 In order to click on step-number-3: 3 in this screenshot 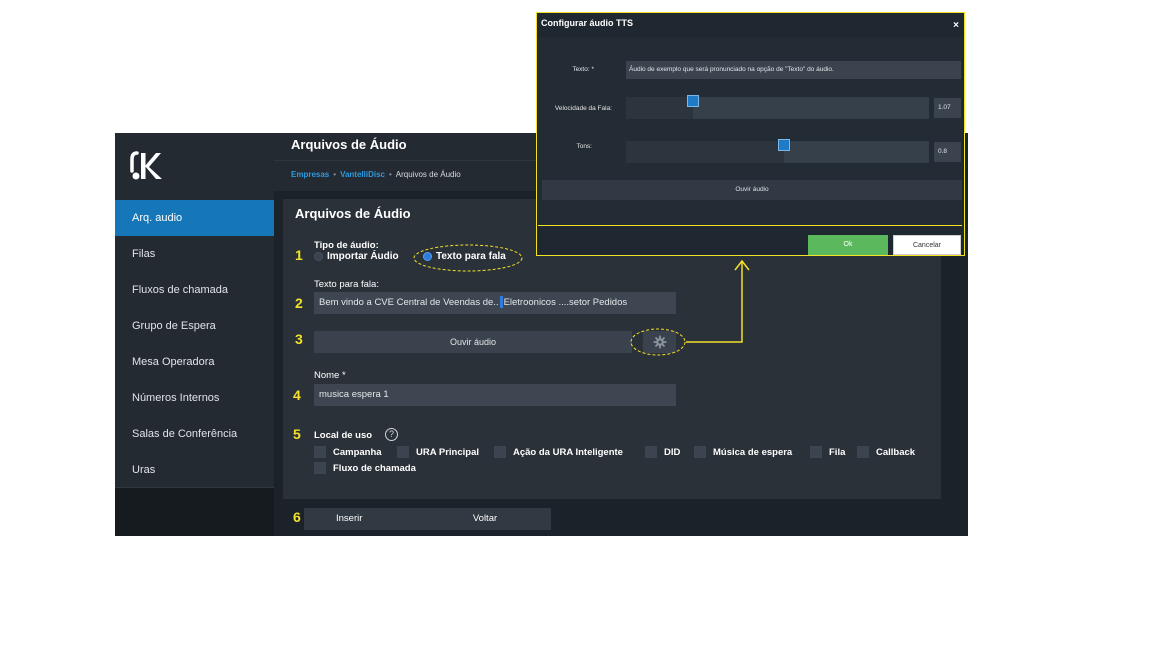, I will do `click(299, 339)`.